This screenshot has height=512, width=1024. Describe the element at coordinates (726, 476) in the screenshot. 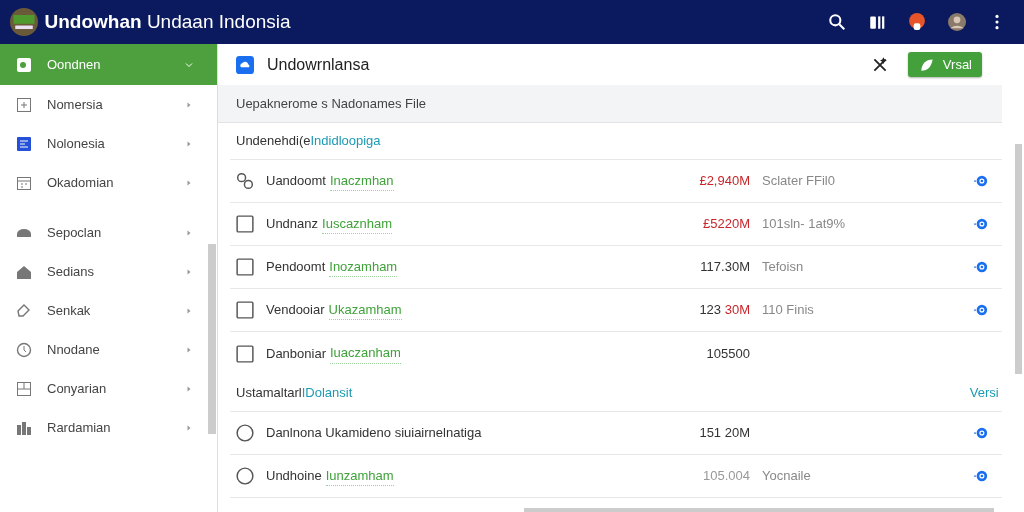

I see `amount: 105.004` at that location.